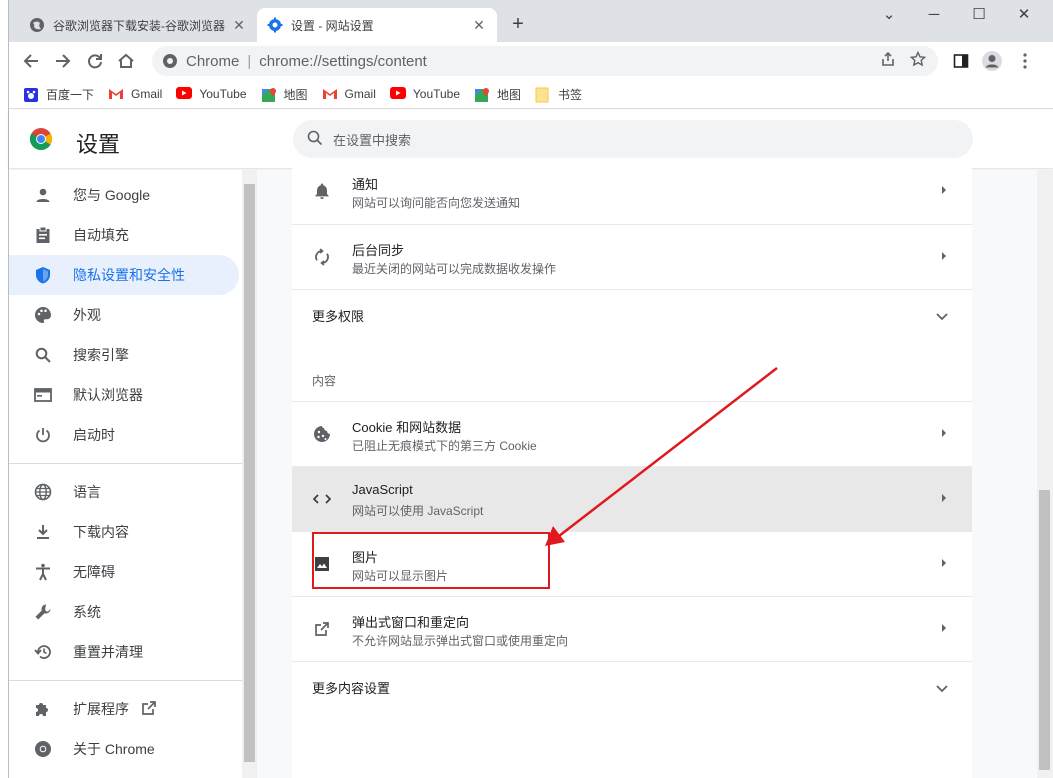 The width and height of the screenshot is (1053, 778). I want to click on shield-icon, so click(43, 275).